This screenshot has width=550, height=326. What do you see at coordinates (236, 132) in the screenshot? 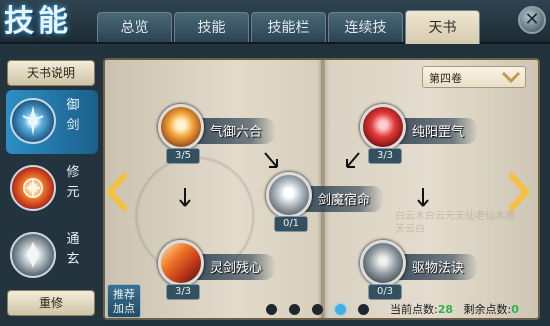
I see `skill-name: 气御六合` at bounding box center [236, 132].